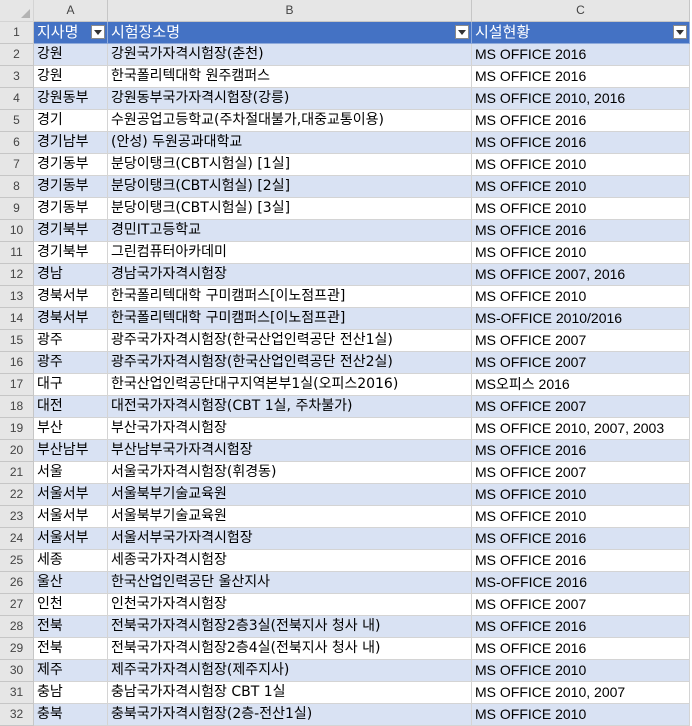 The height and width of the screenshot is (726, 692). What do you see at coordinates (581, 429) in the screenshot?
I see `cell-facility: MS OFFICE 2010, 2007, 2003` at bounding box center [581, 429].